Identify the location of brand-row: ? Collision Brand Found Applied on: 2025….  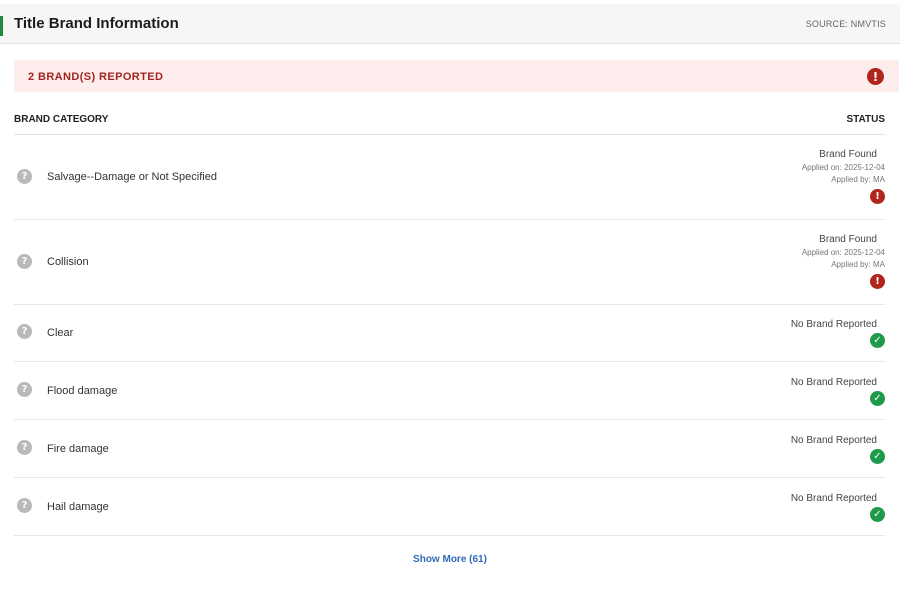
(449, 262).